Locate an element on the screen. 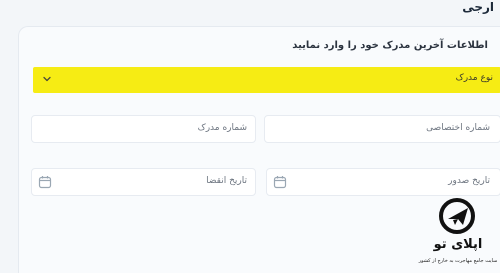  document-type-label: نوع مدرک is located at coordinates (474, 78).